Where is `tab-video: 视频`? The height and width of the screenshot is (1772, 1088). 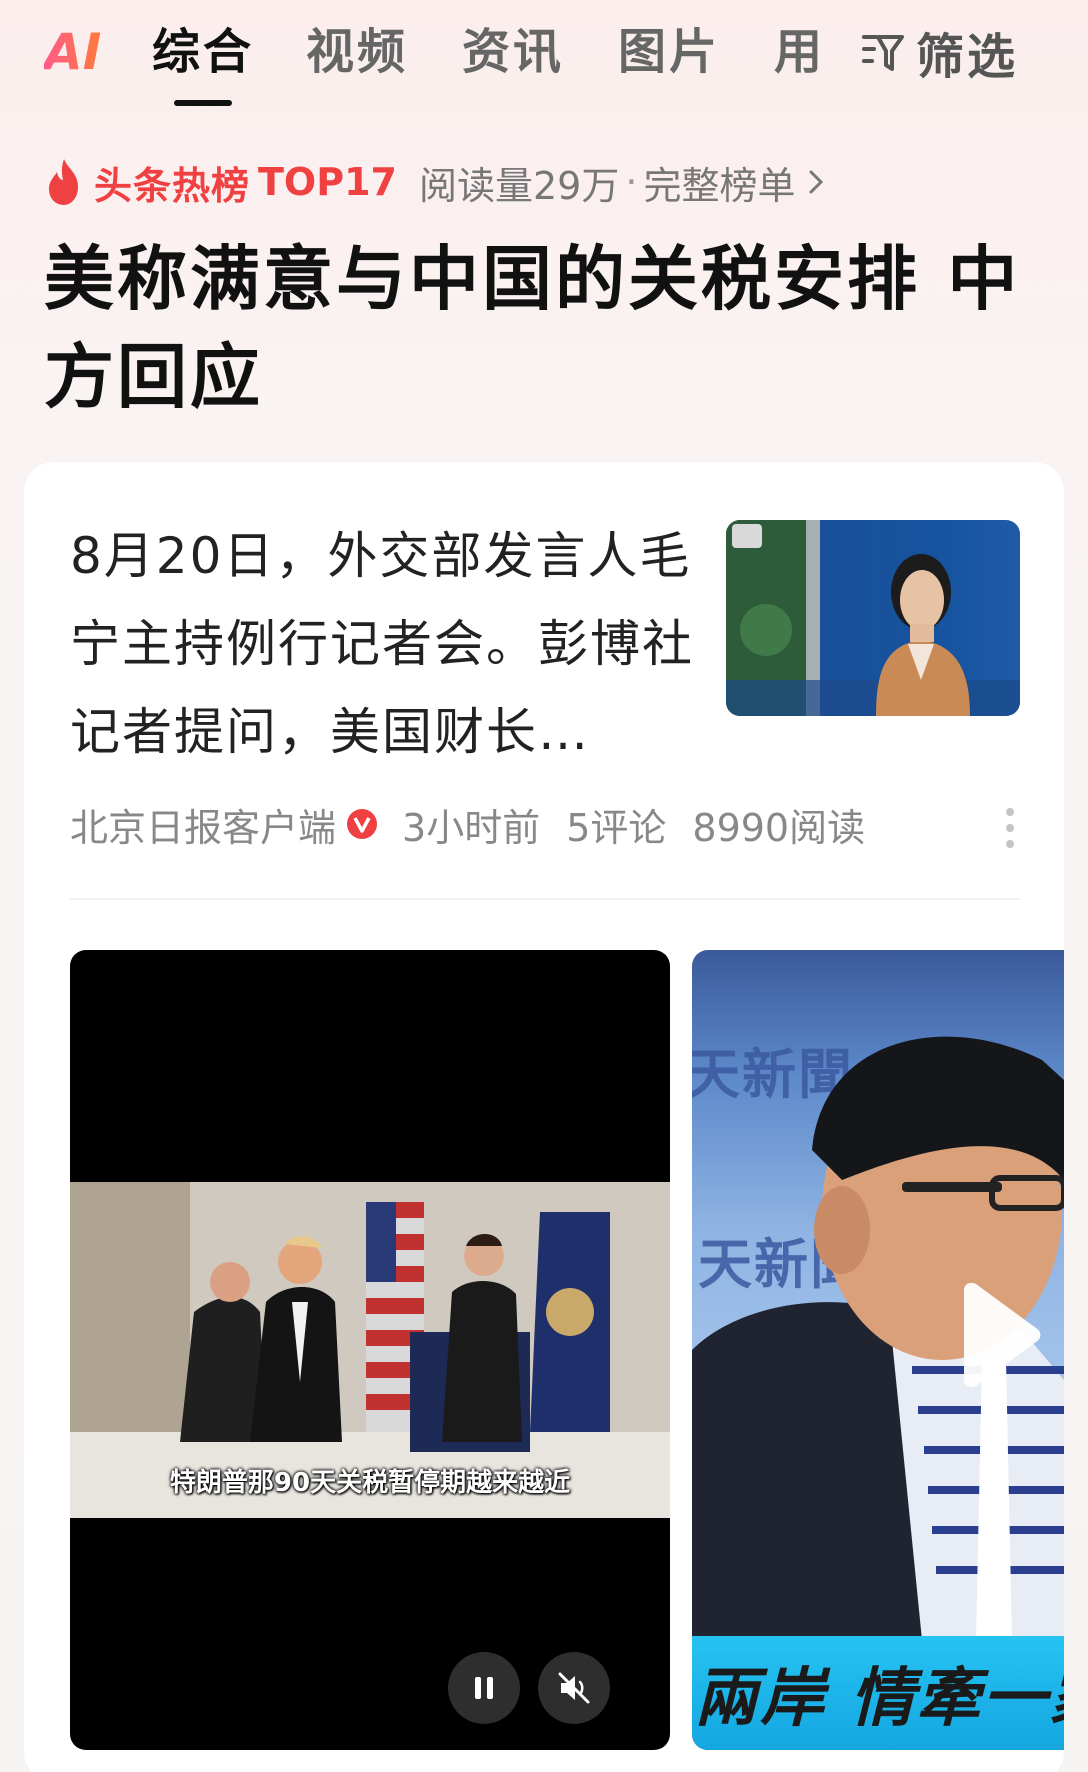 tab-video: 视频 is located at coordinates (357, 52).